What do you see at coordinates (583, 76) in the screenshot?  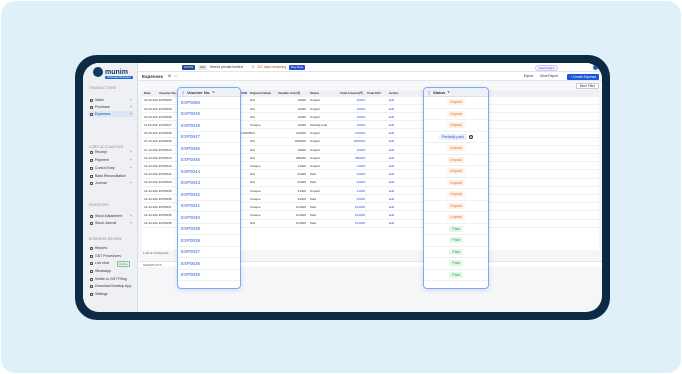 I see `create-expense-button: + Create Expense` at bounding box center [583, 76].